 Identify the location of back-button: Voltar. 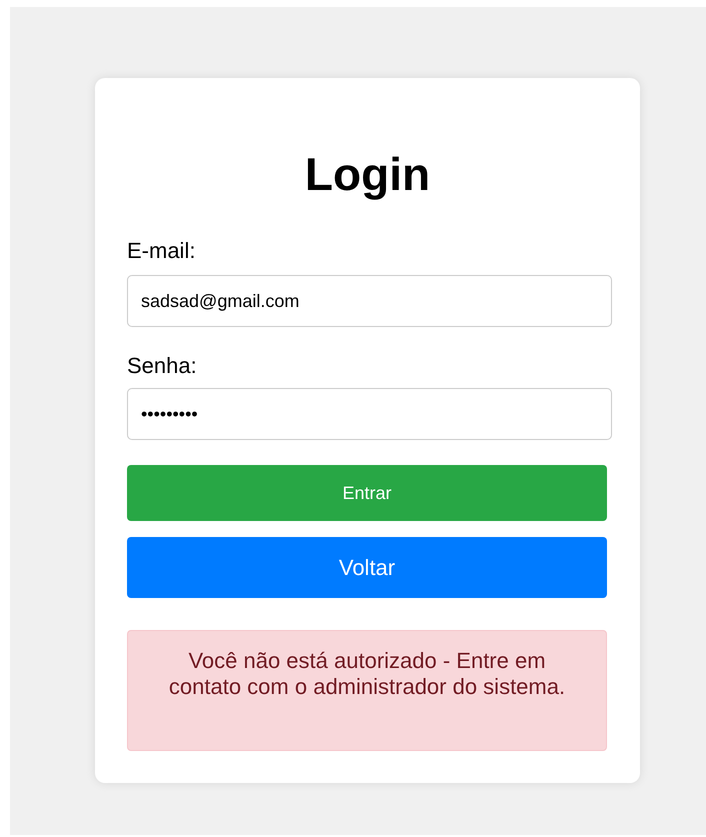
(367, 567).